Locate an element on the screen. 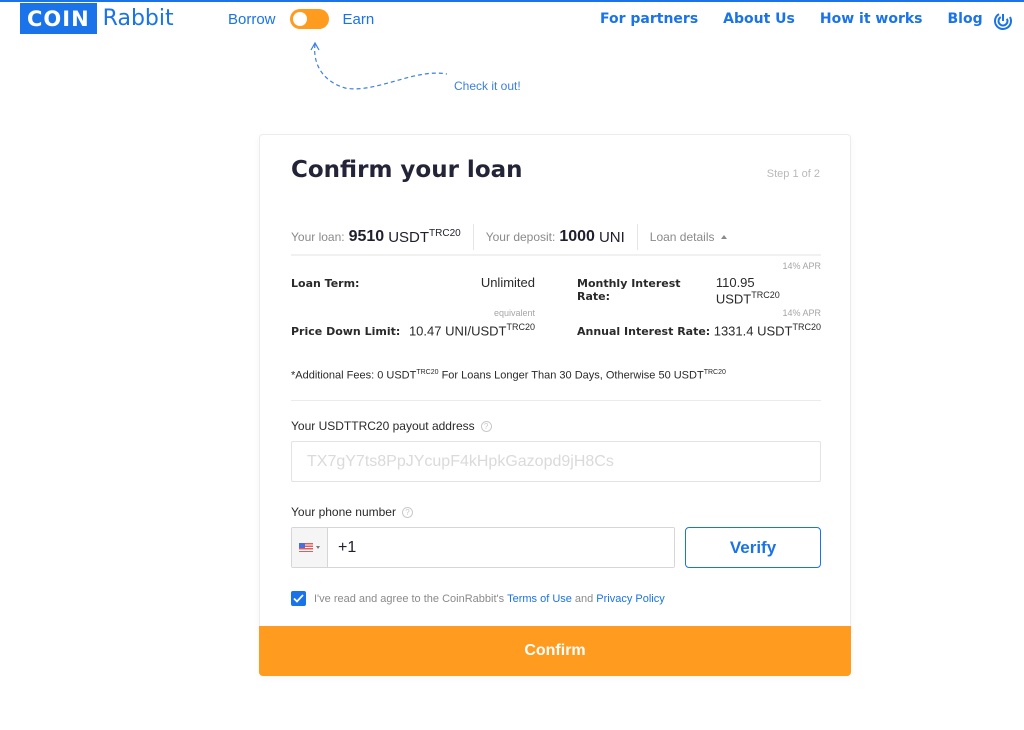 The image size is (1024, 730). verify-button: Verify is located at coordinates (753, 547).